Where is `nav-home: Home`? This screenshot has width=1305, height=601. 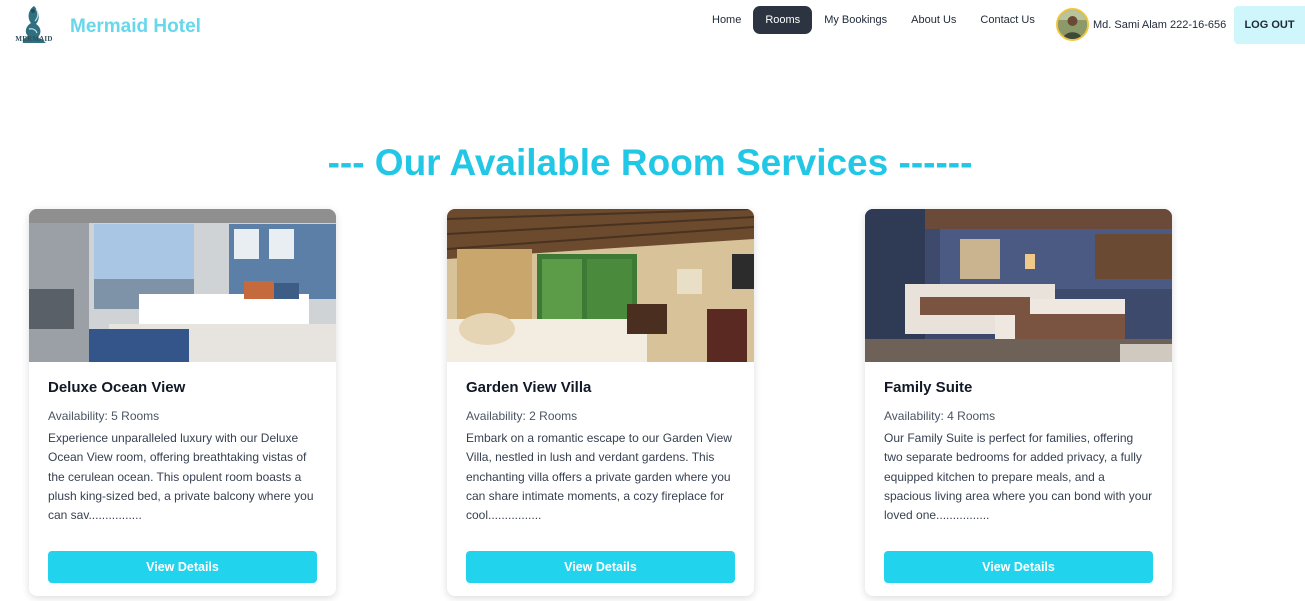 nav-home: Home is located at coordinates (726, 20).